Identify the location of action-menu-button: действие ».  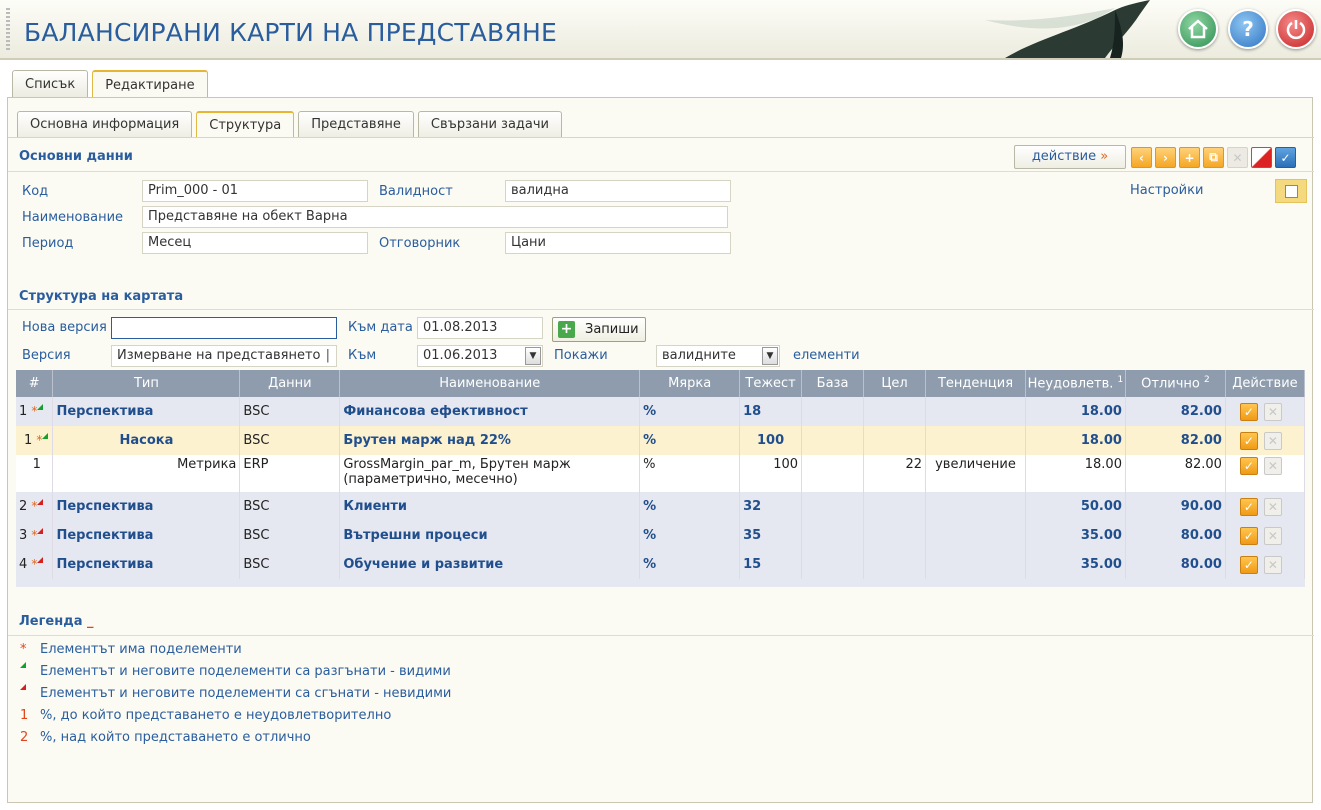
(1070, 157).